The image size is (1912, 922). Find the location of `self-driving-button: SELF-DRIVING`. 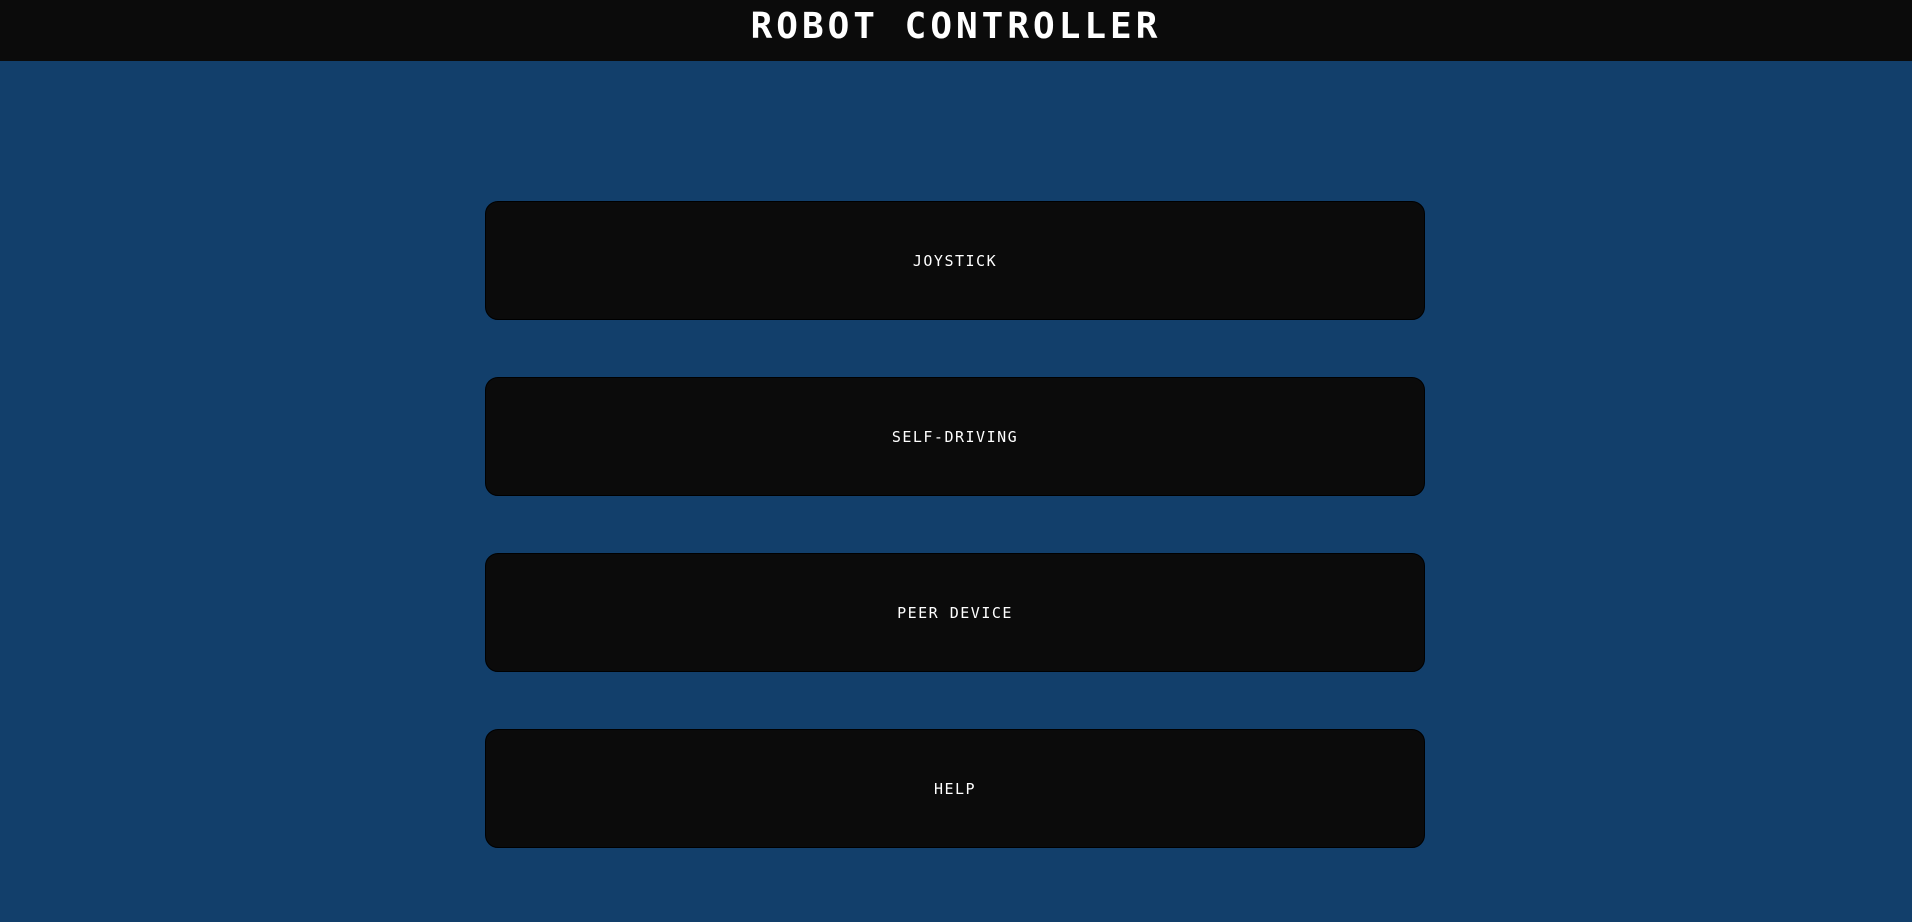

self-driving-button: SELF-DRIVING is located at coordinates (955, 436).